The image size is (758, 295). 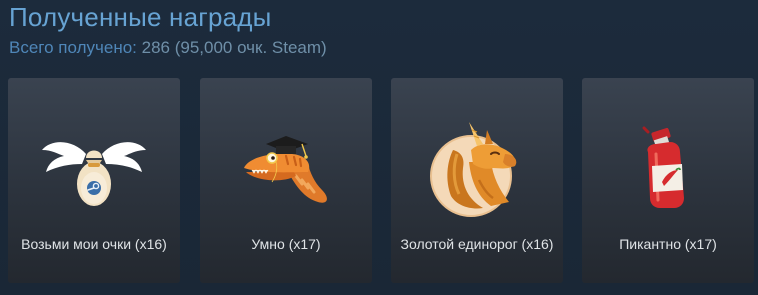 What do you see at coordinates (477, 244) in the screenshot?
I see `award-label: Золотой единорог (x16)` at bounding box center [477, 244].